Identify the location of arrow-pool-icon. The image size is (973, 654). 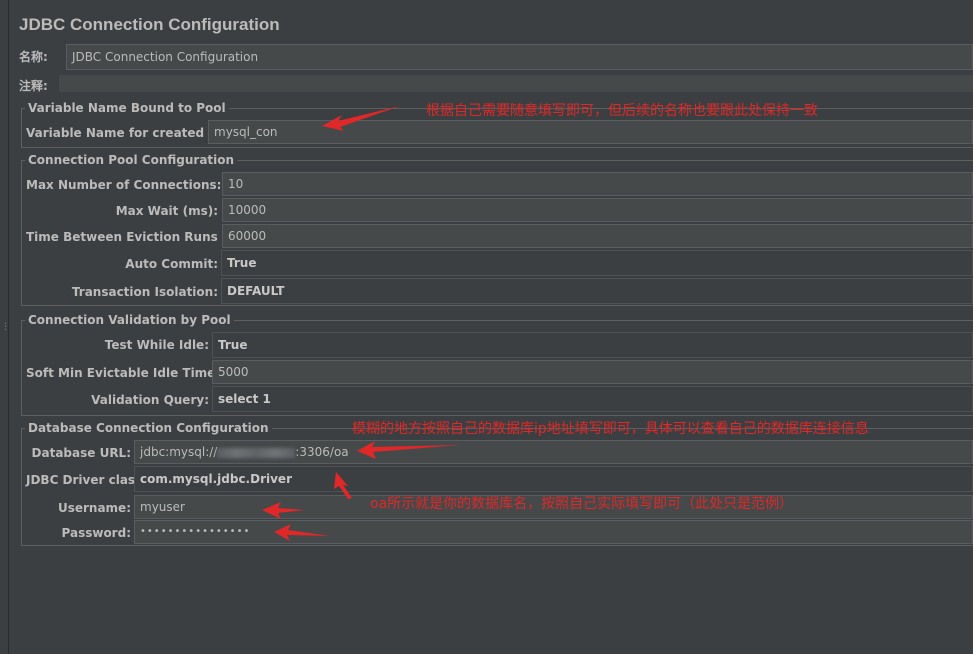
(361, 118).